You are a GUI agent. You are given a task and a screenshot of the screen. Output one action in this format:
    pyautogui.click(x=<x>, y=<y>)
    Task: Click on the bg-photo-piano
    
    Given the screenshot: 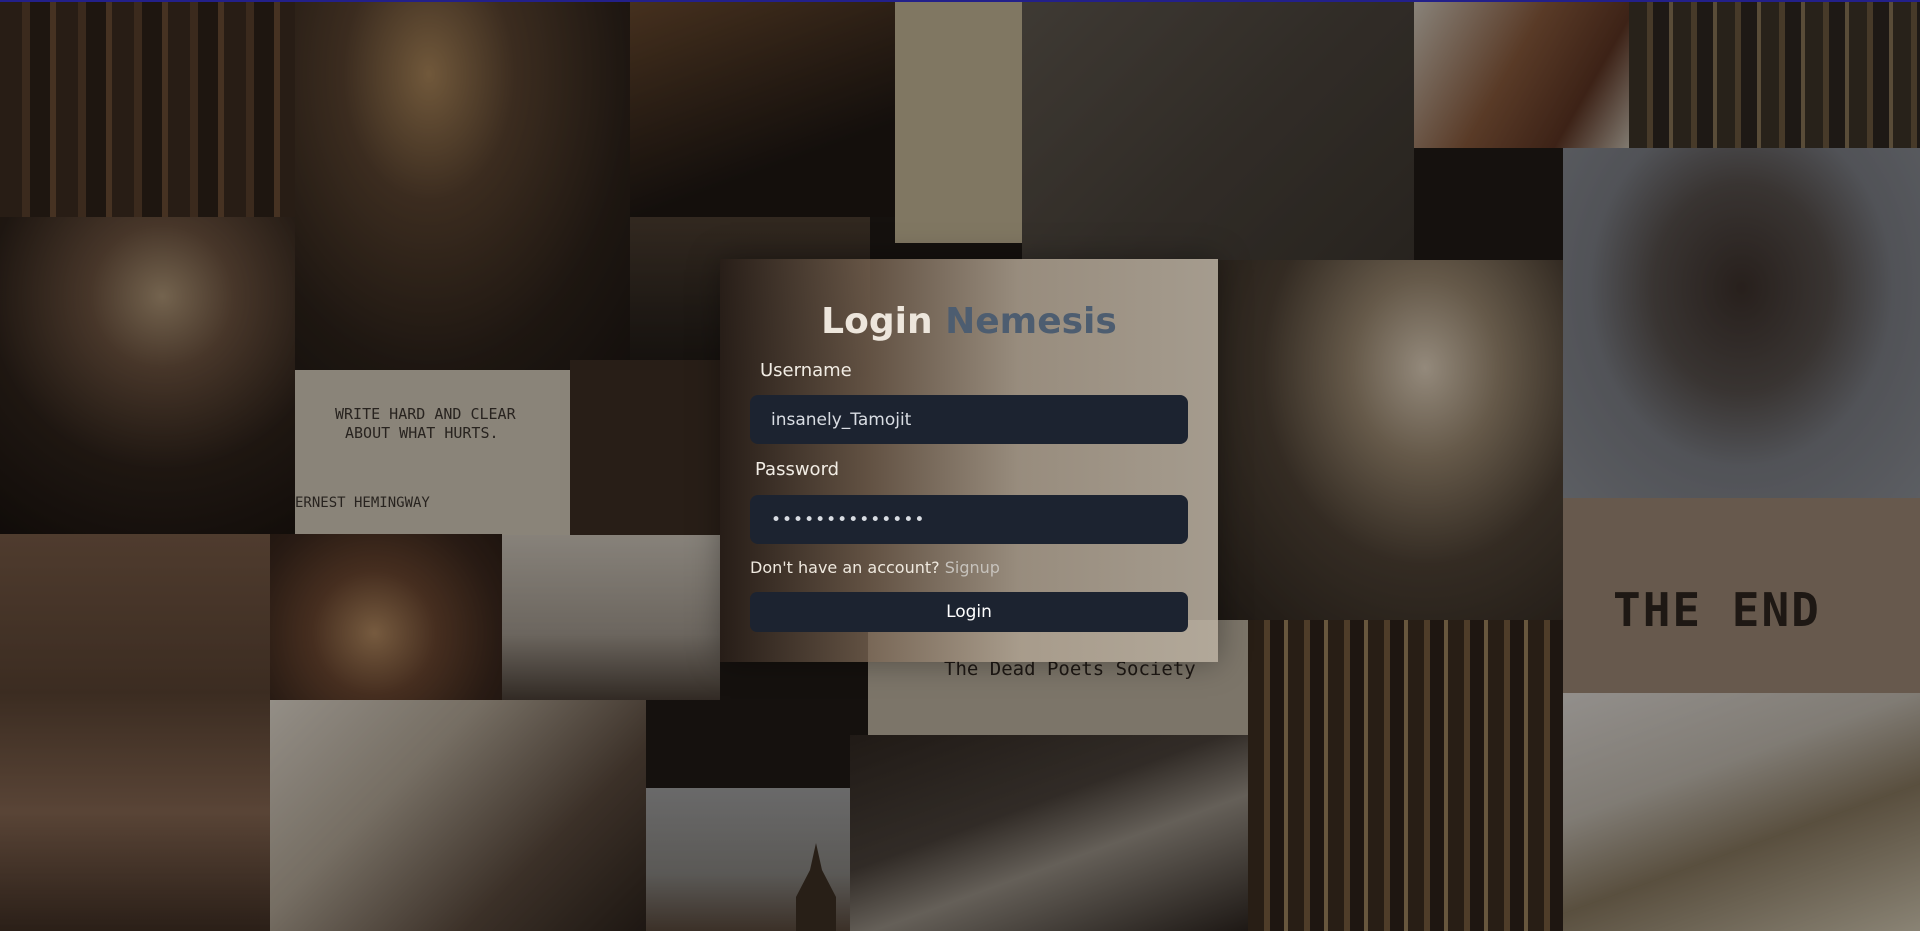 What is the action you would take?
    pyautogui.click(x=762, y=108)
    